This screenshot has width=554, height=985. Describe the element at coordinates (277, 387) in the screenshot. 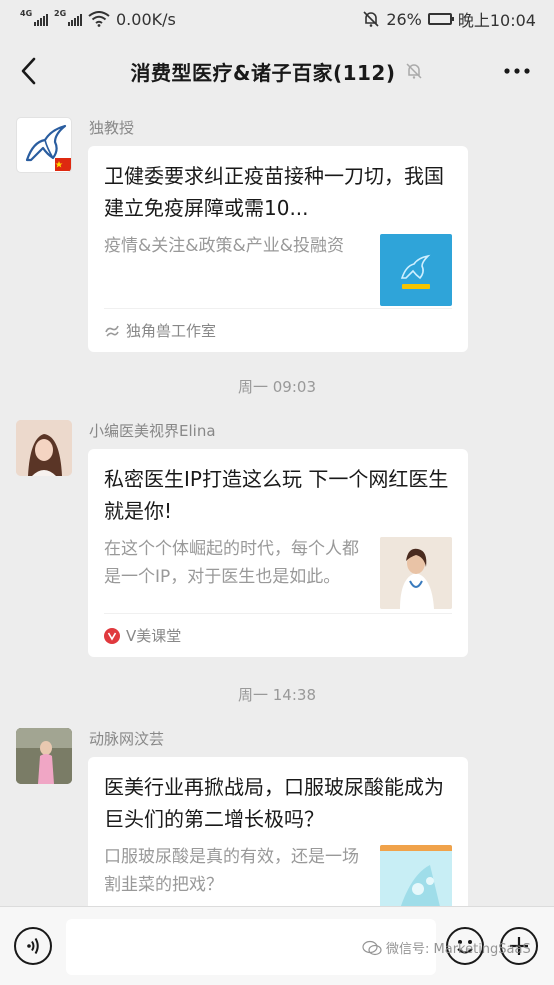

I see `timestamp: 周一 09:03` at that location.